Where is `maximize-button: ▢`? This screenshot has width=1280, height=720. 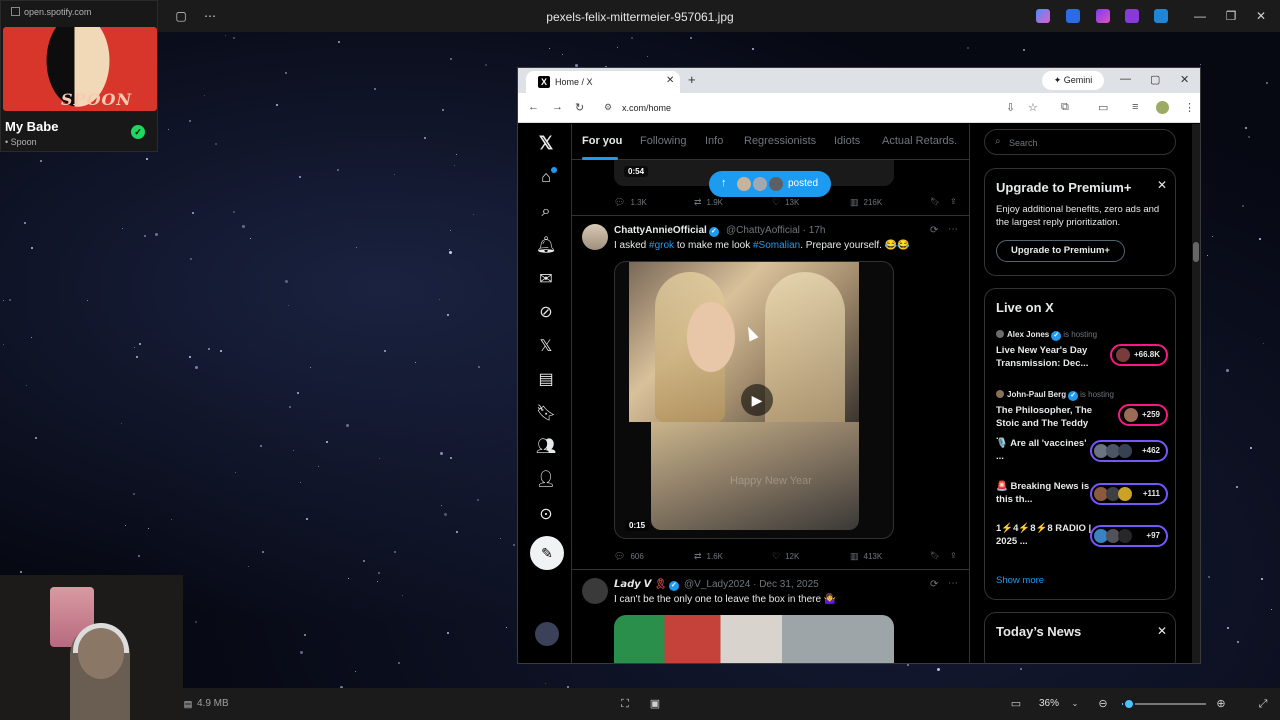
maximize-button: ▢ is located at coordinates (1155, 79).